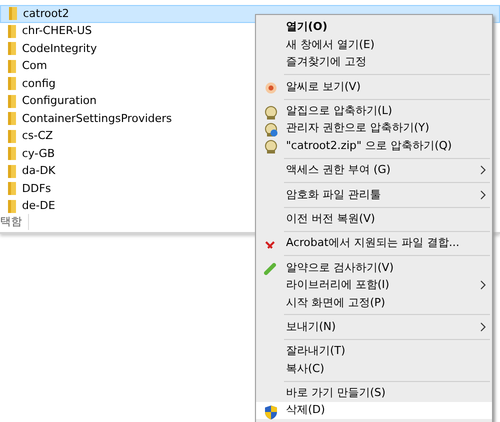 Image resolution: width=500 pixels, height=422 pixels. What do you see at coordinates (97, 118) in the screenshot?
I see `file-name: ContainerSettingsProviders` at bounding box center [97, 118].